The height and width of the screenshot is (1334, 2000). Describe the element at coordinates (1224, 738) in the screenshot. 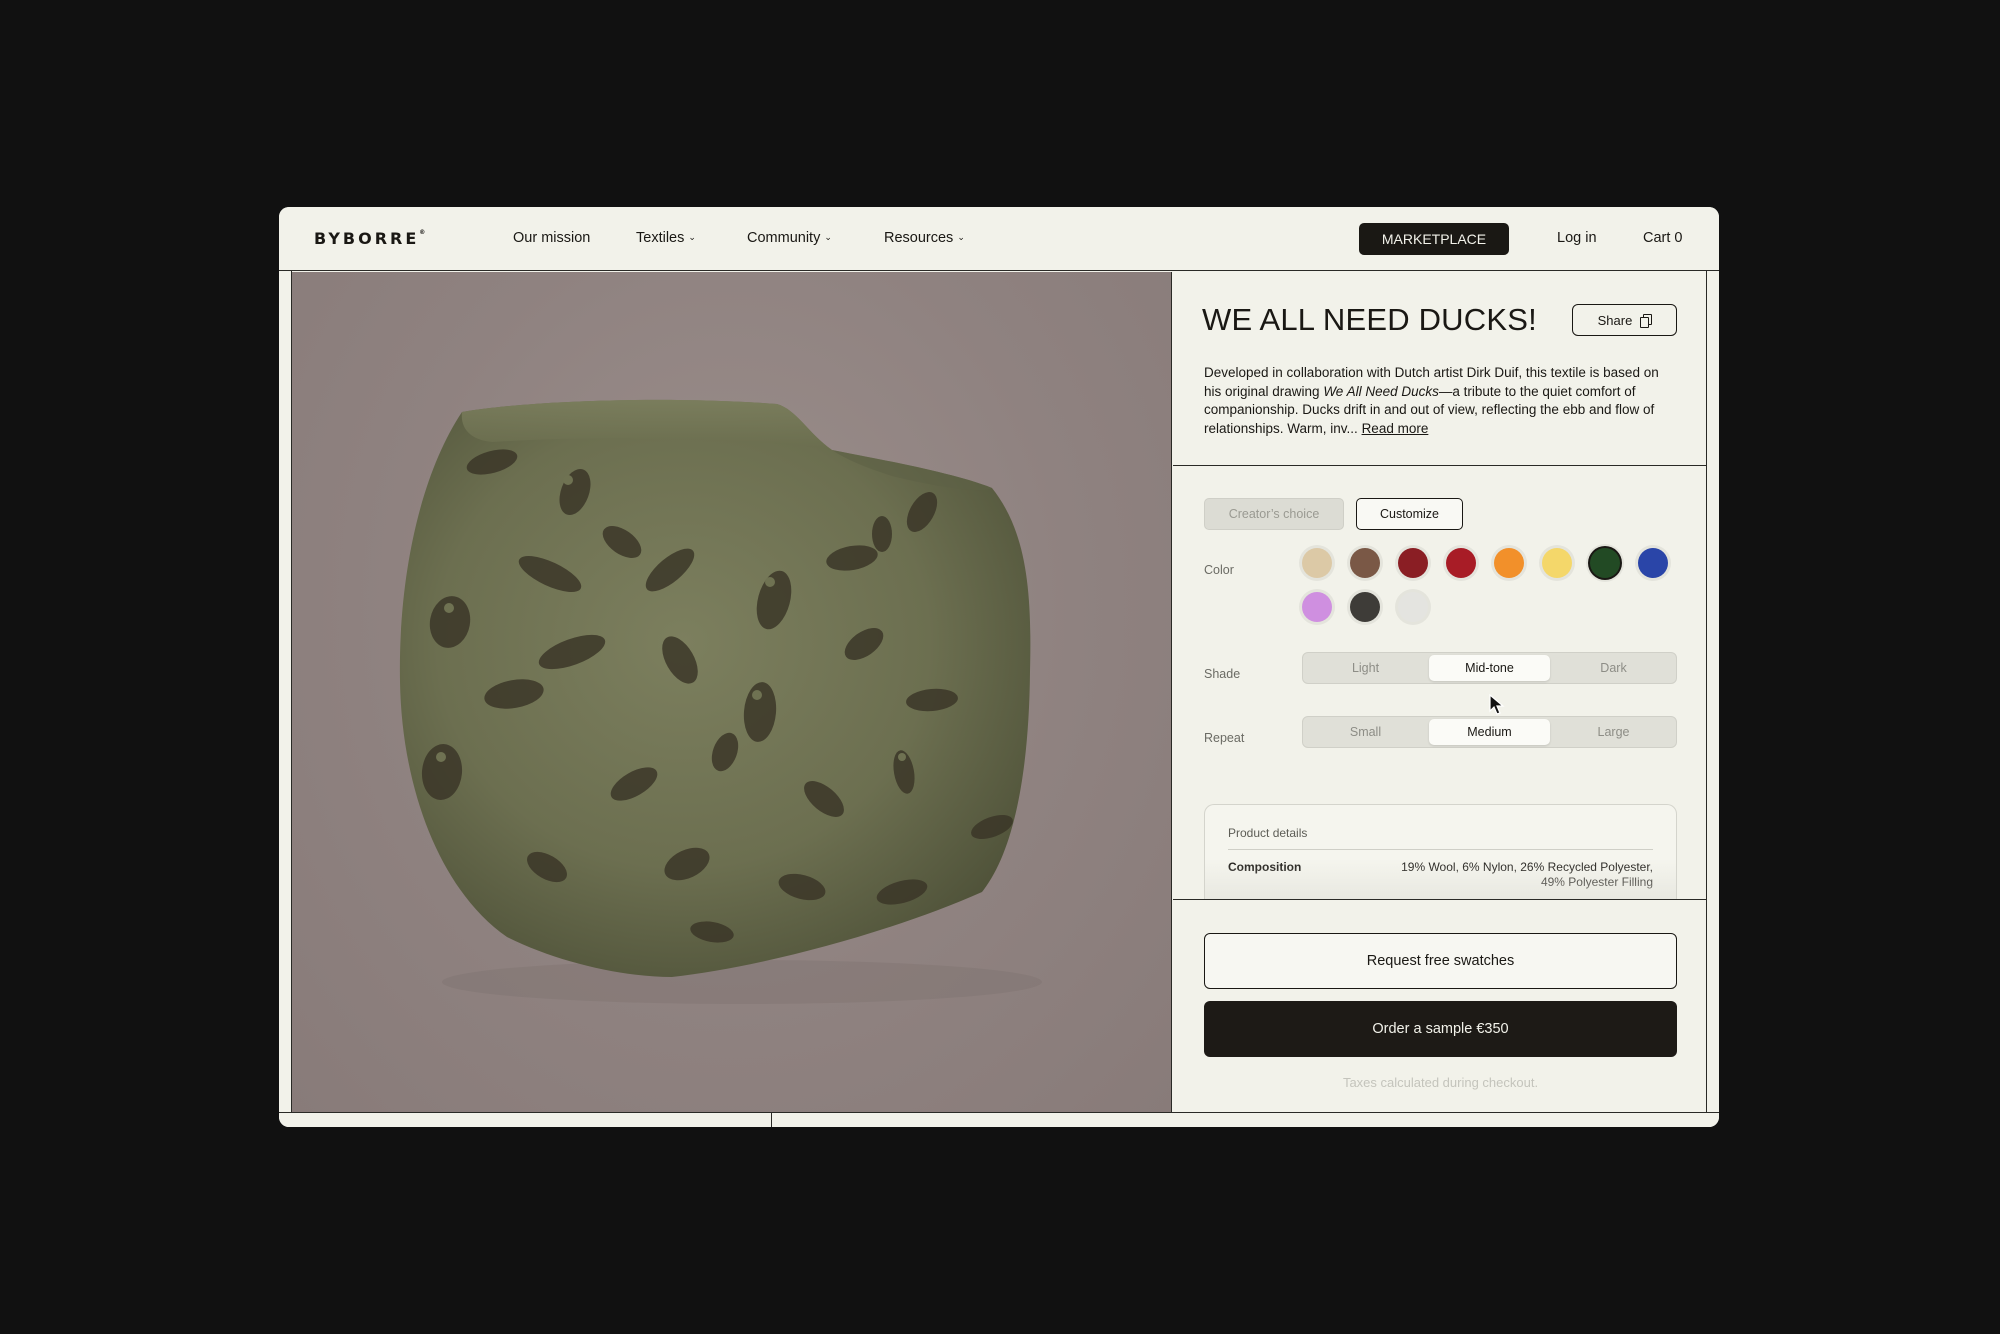

I see `repeat-label: Repeat` at that location.